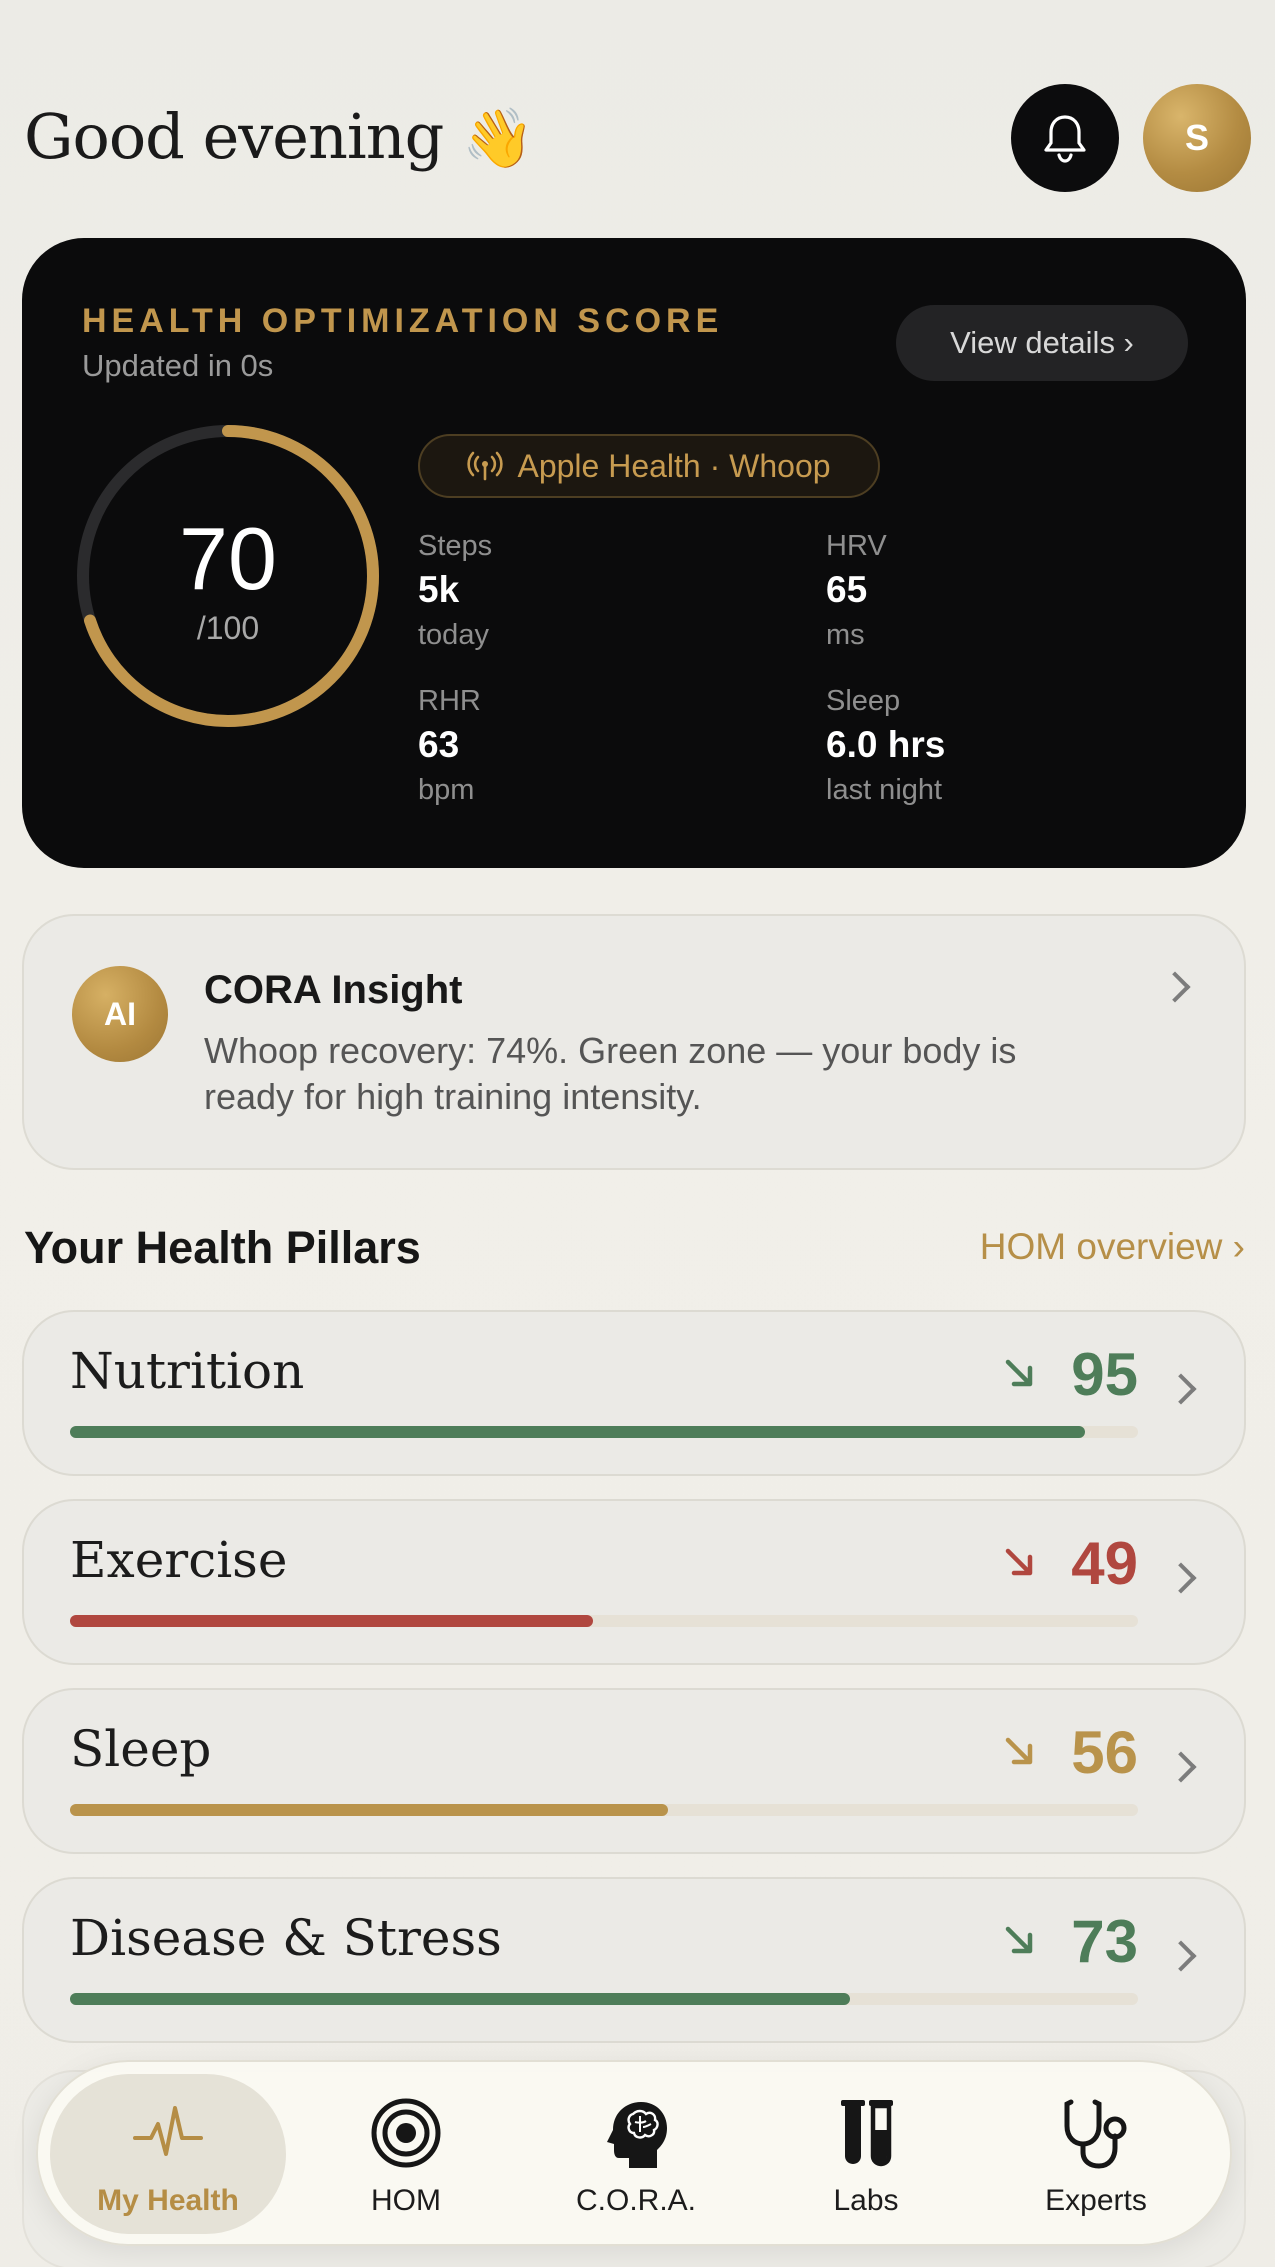  I want to click on pillar-card-nutrition: Nutrition 95, so click(634, 1393).